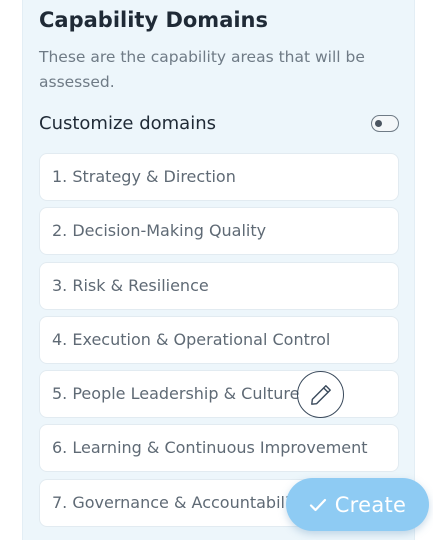 Image resolution: width=433 pixels, height=540 pixels. Describe the element at coordinates (210, 448) in the screenshot. I see `domain-label: 6. Learning & Continuous Improvement` at that location.